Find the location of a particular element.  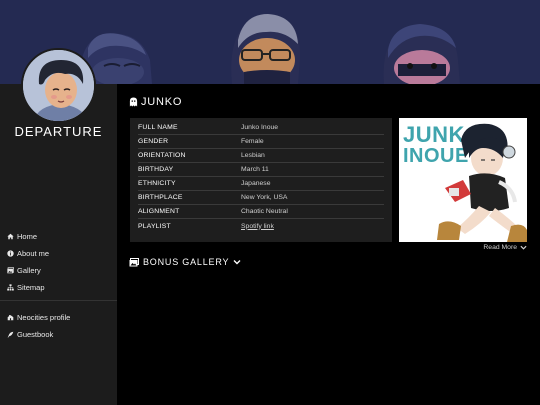

sidebar-item-neocities: Neocities profile is located at coordinates (60, 317).